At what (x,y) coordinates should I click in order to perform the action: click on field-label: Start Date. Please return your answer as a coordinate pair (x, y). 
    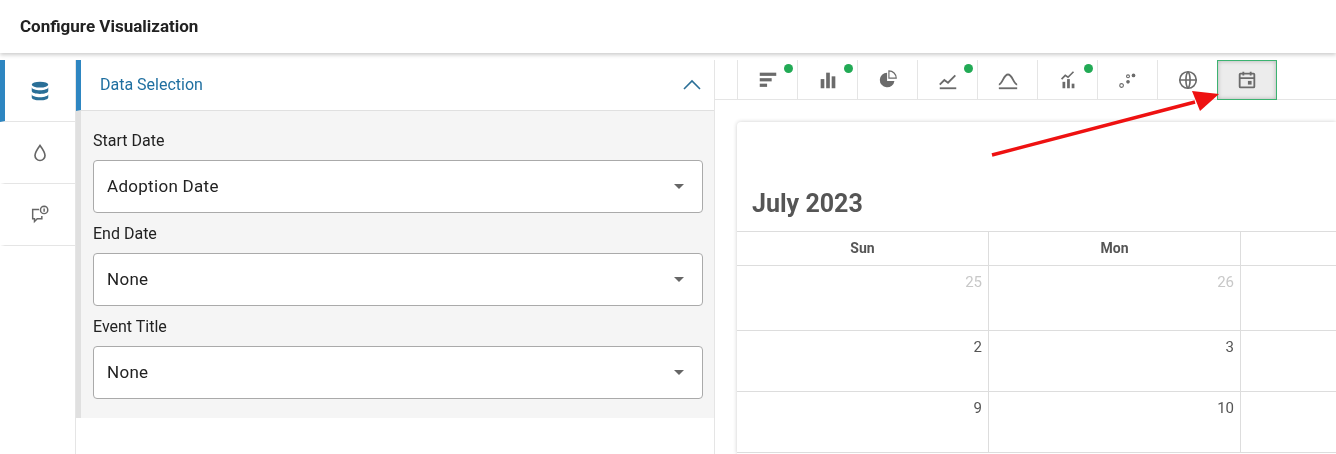
    Looking at the image, I should click on (129, 141).